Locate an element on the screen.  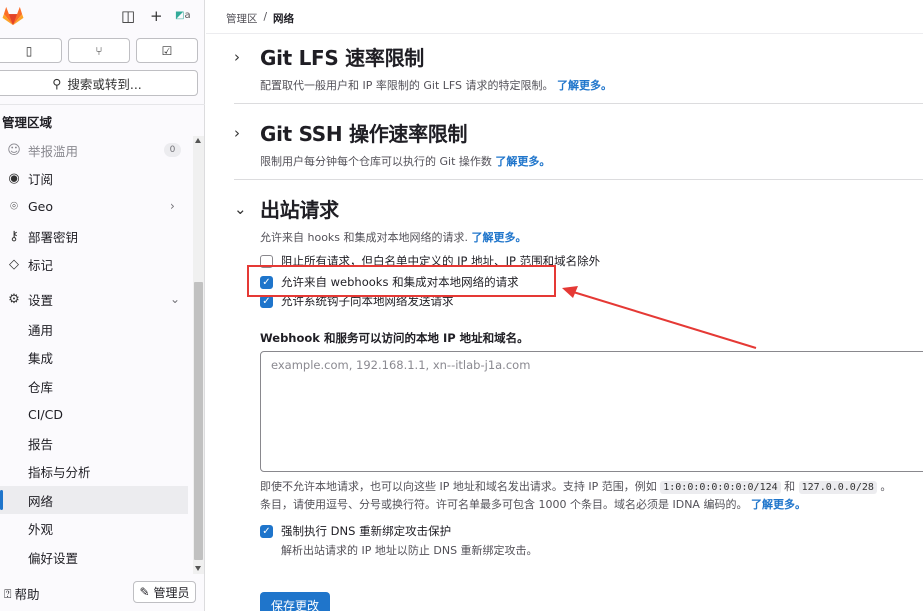
sidebar-item-reporting: 报告 is located at coordinates (94, 443).